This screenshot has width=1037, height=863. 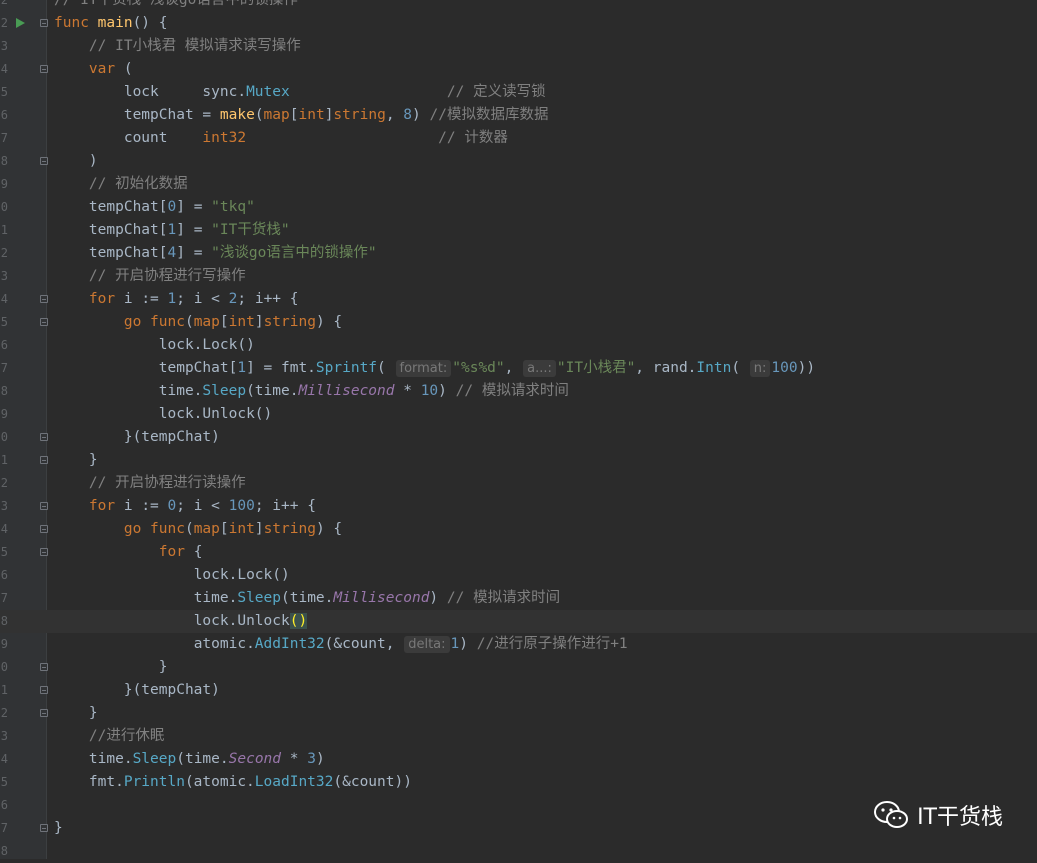 I want to click on code-text: ] =, so click(x=194, y=253).